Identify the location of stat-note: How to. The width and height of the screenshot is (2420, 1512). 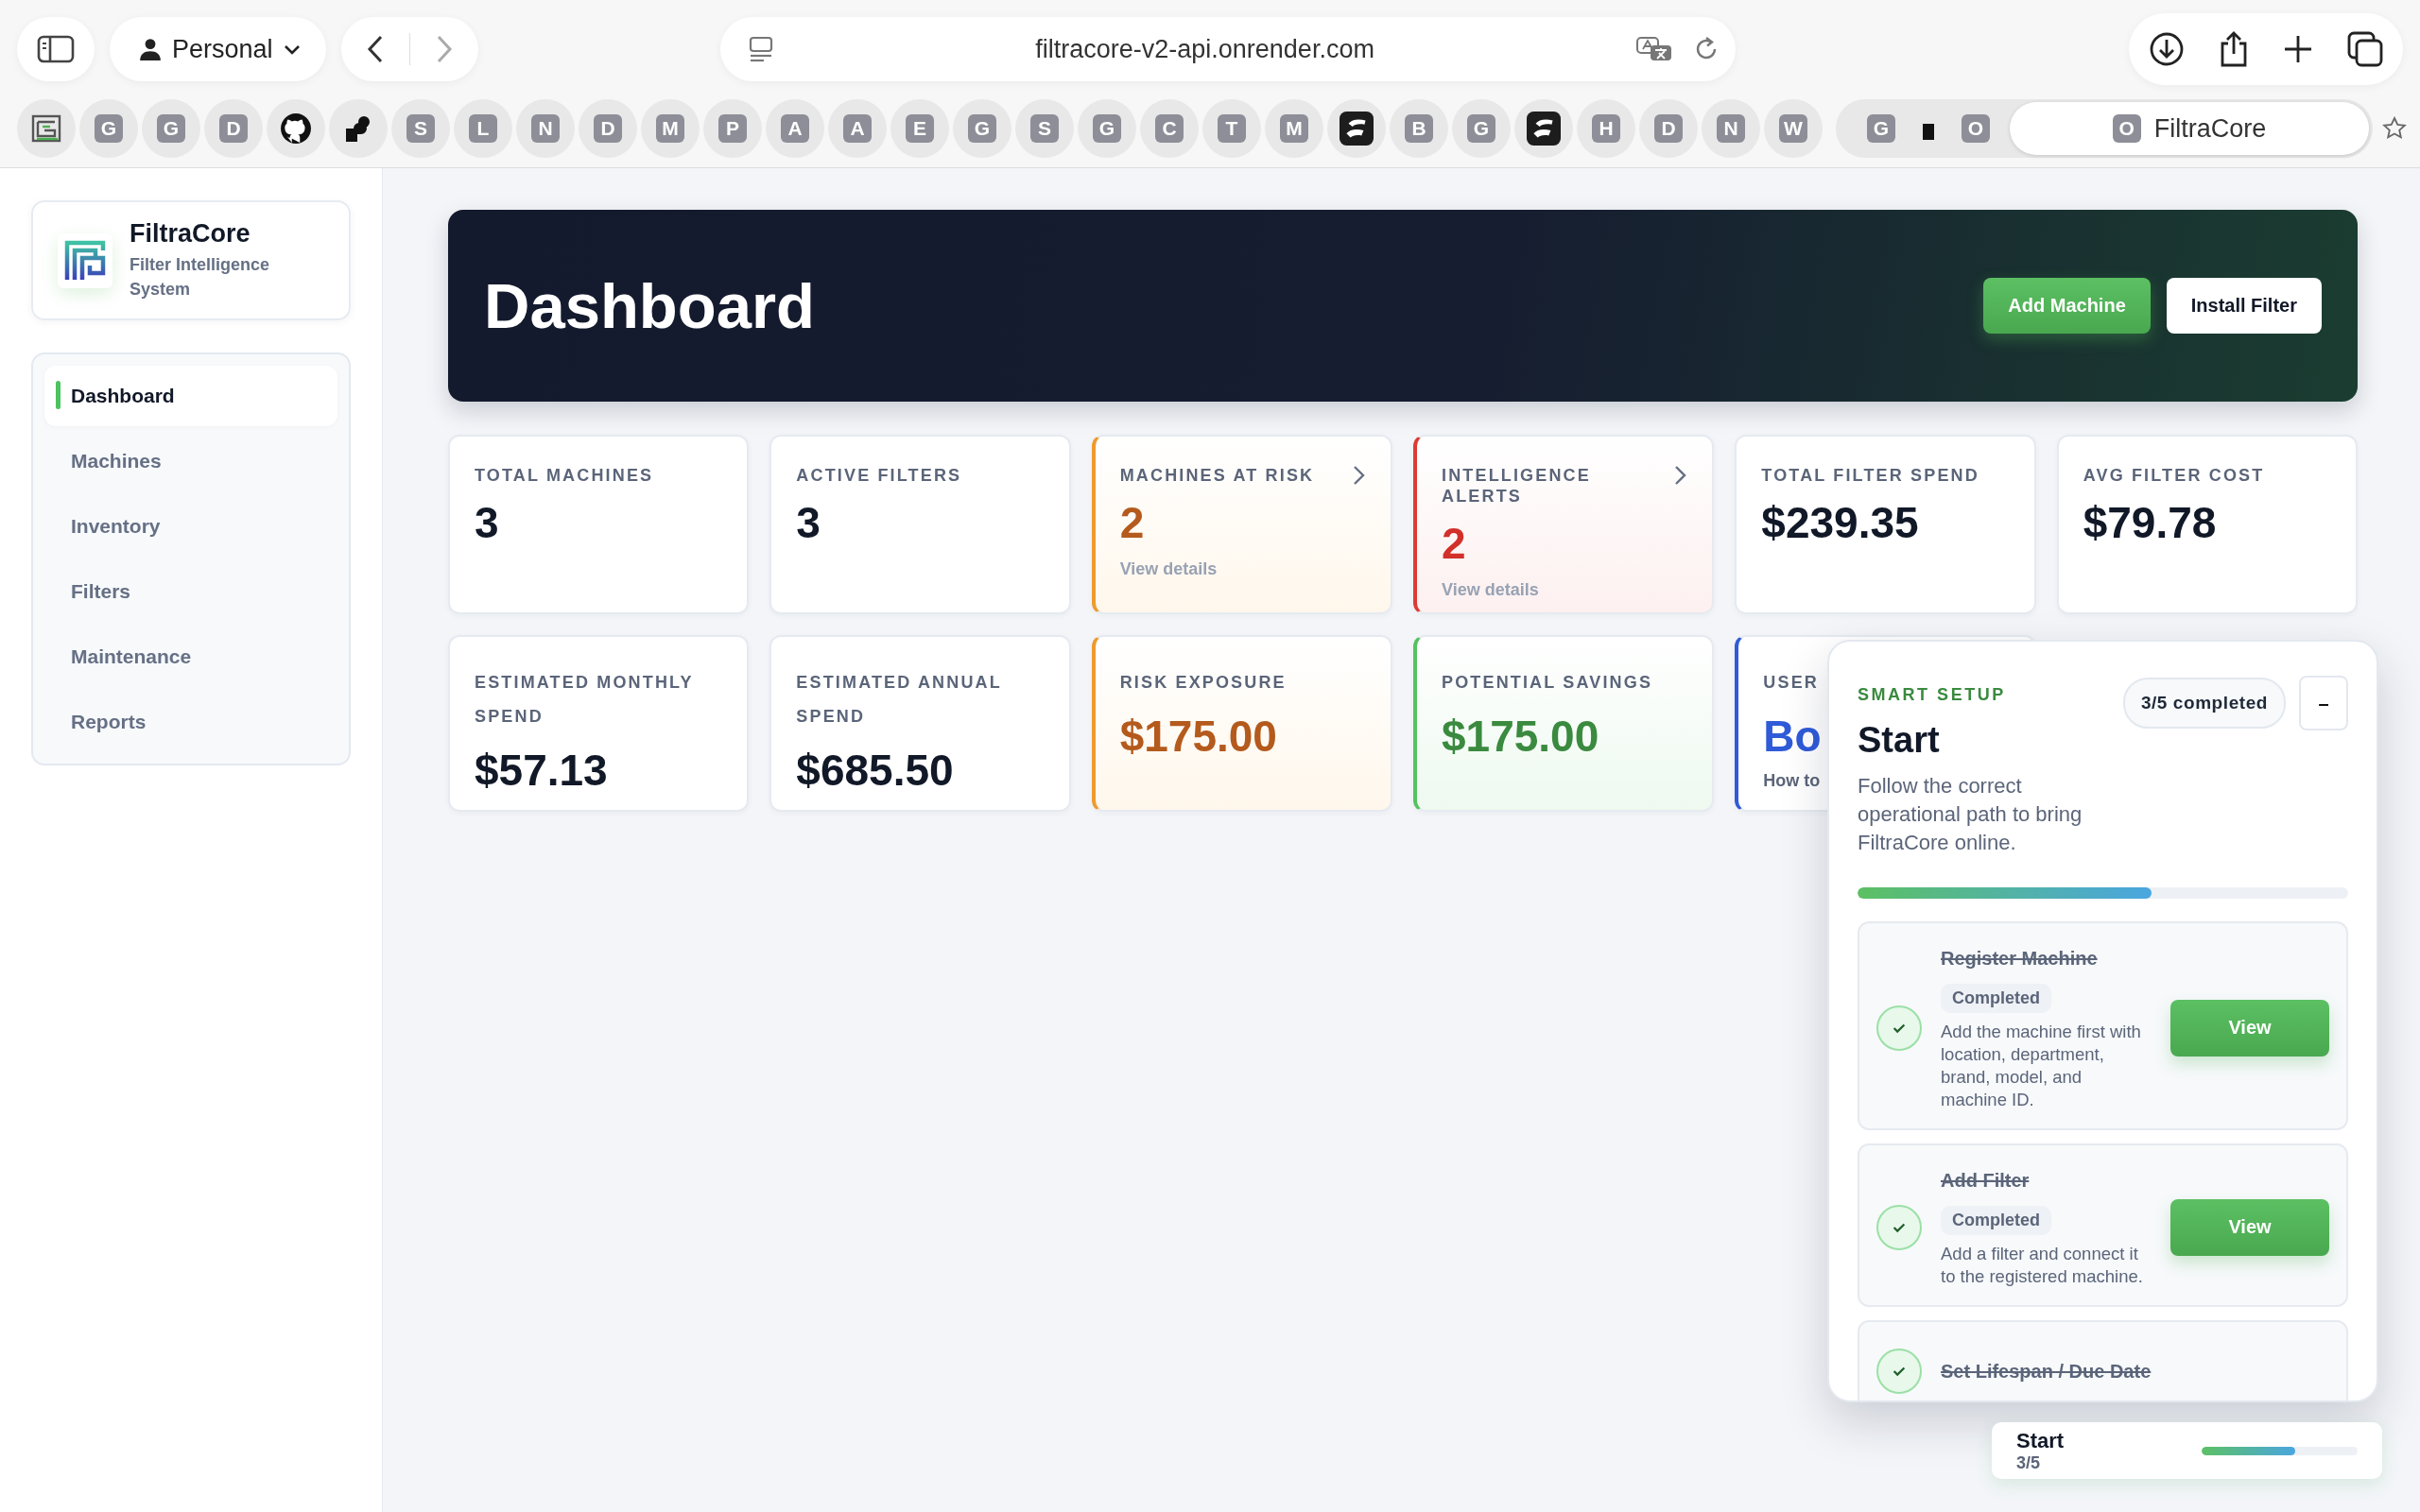
(1792, 781).